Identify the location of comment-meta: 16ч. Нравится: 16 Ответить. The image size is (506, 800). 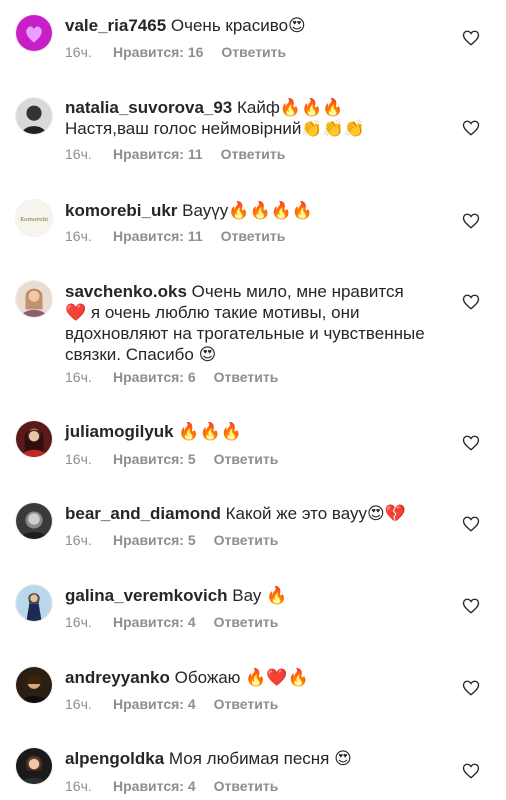
(175, 52).